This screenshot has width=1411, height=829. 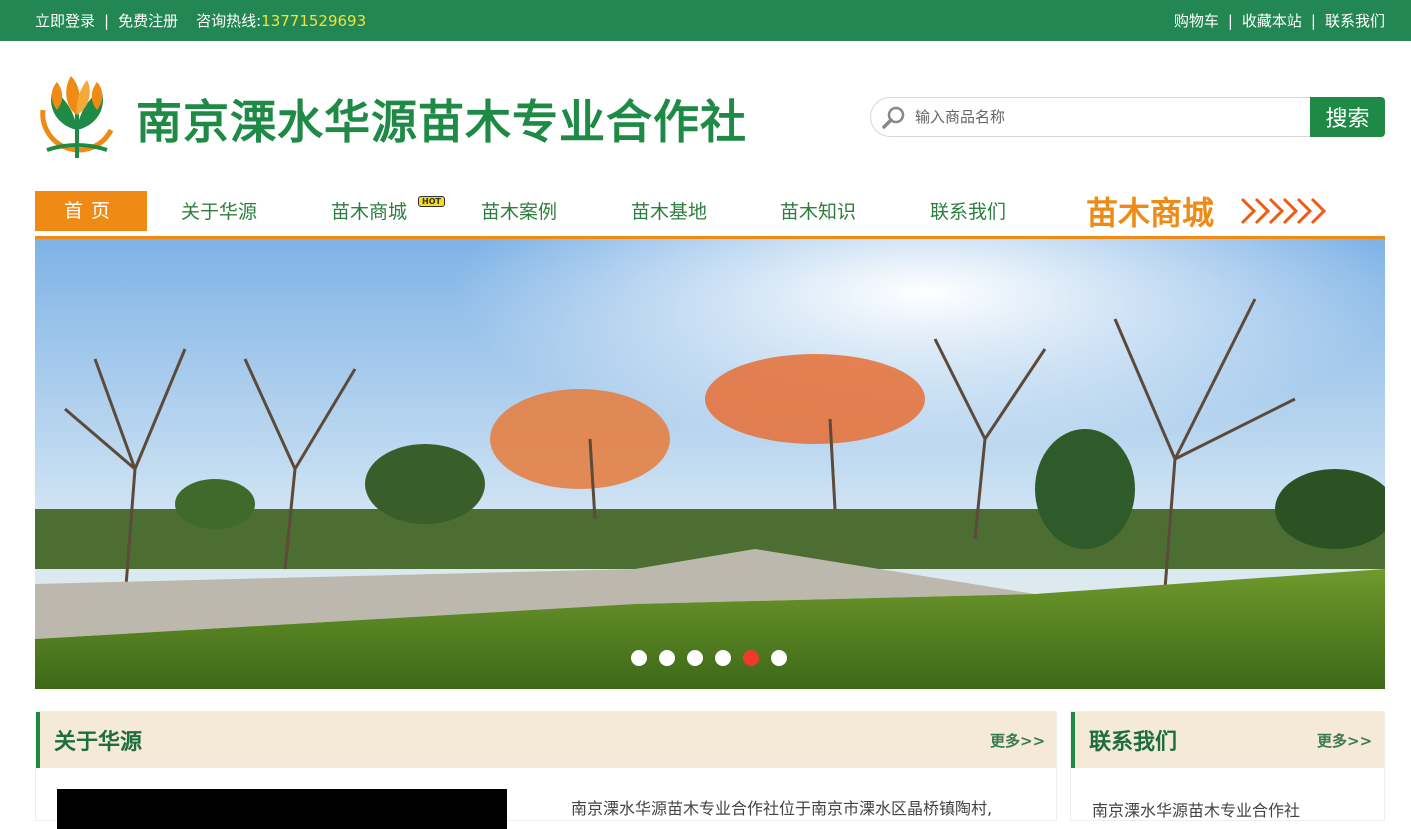 What do you see at coordinates (65, 20) in the screenshot?
I see `login-link: 立即登录` at bounding box center [65, 20].